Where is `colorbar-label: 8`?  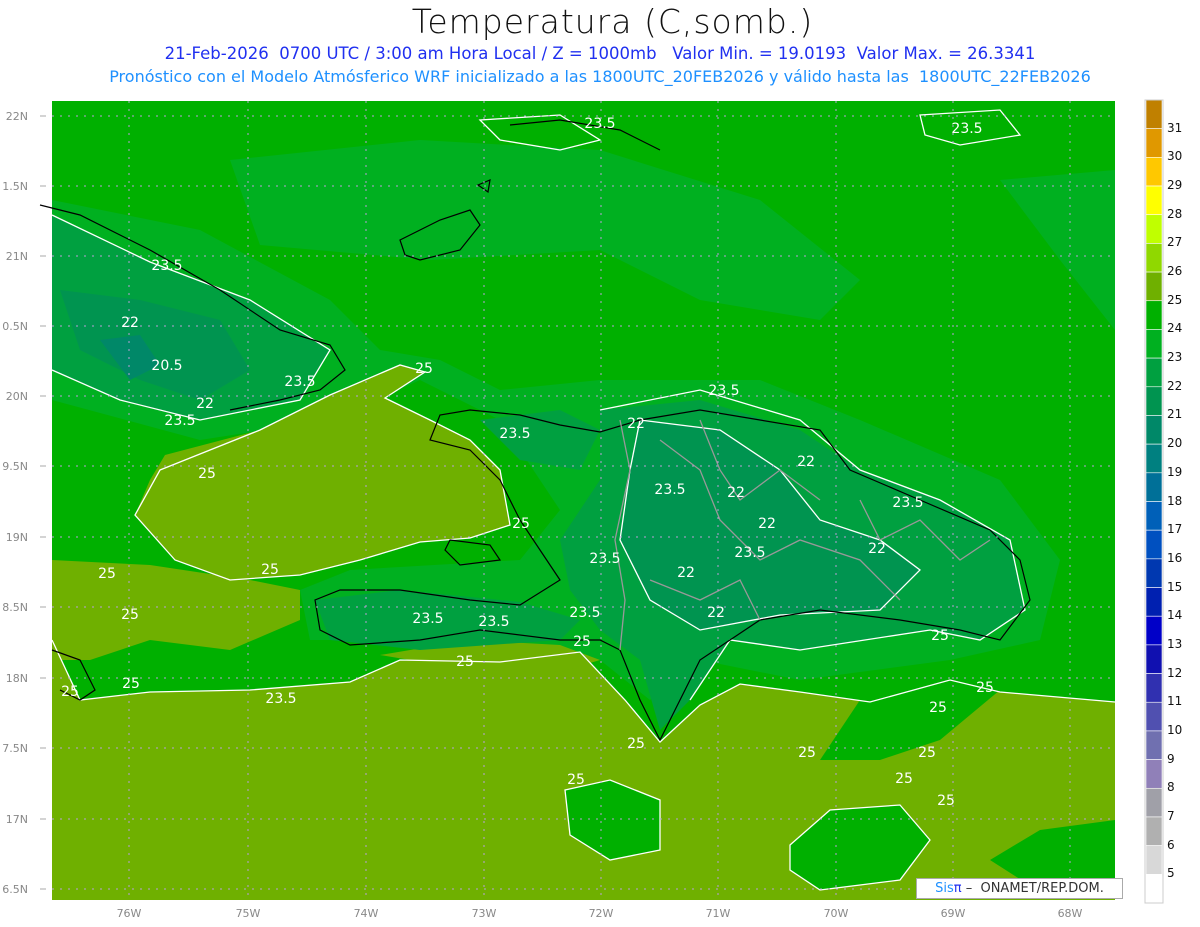
colorbar-label: 8 is located at coordinates (1171, 787).